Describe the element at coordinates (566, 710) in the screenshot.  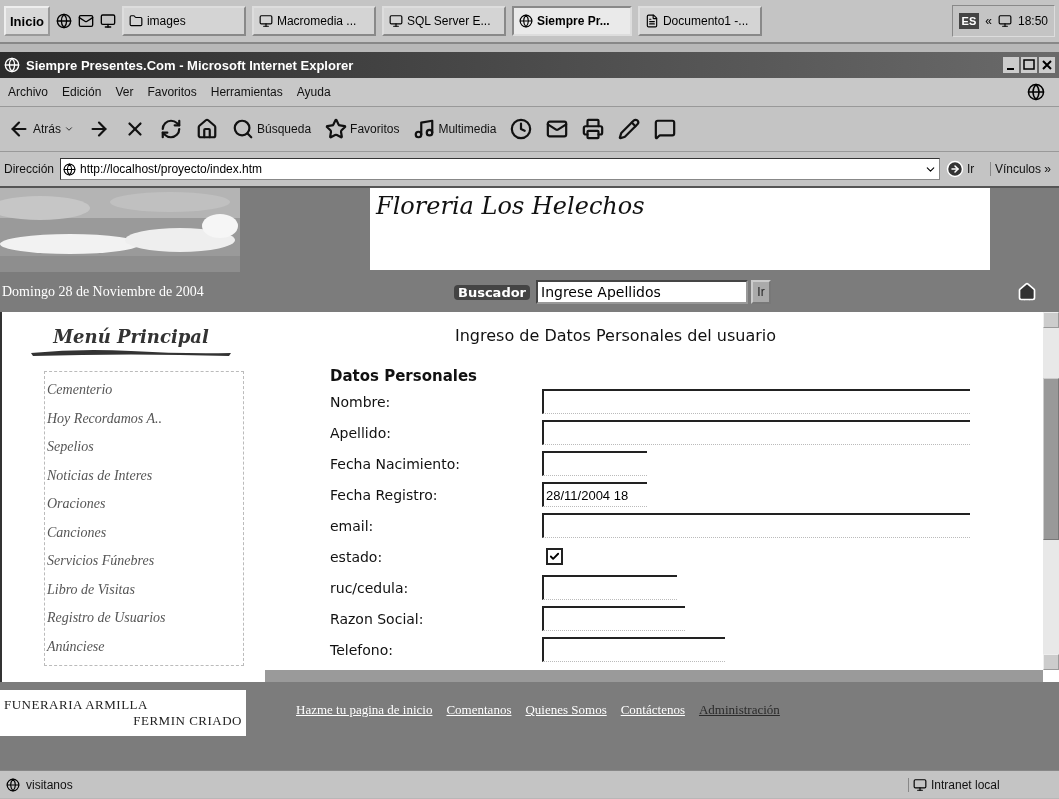
I see `footer-link: Quienes Somos` at that location.